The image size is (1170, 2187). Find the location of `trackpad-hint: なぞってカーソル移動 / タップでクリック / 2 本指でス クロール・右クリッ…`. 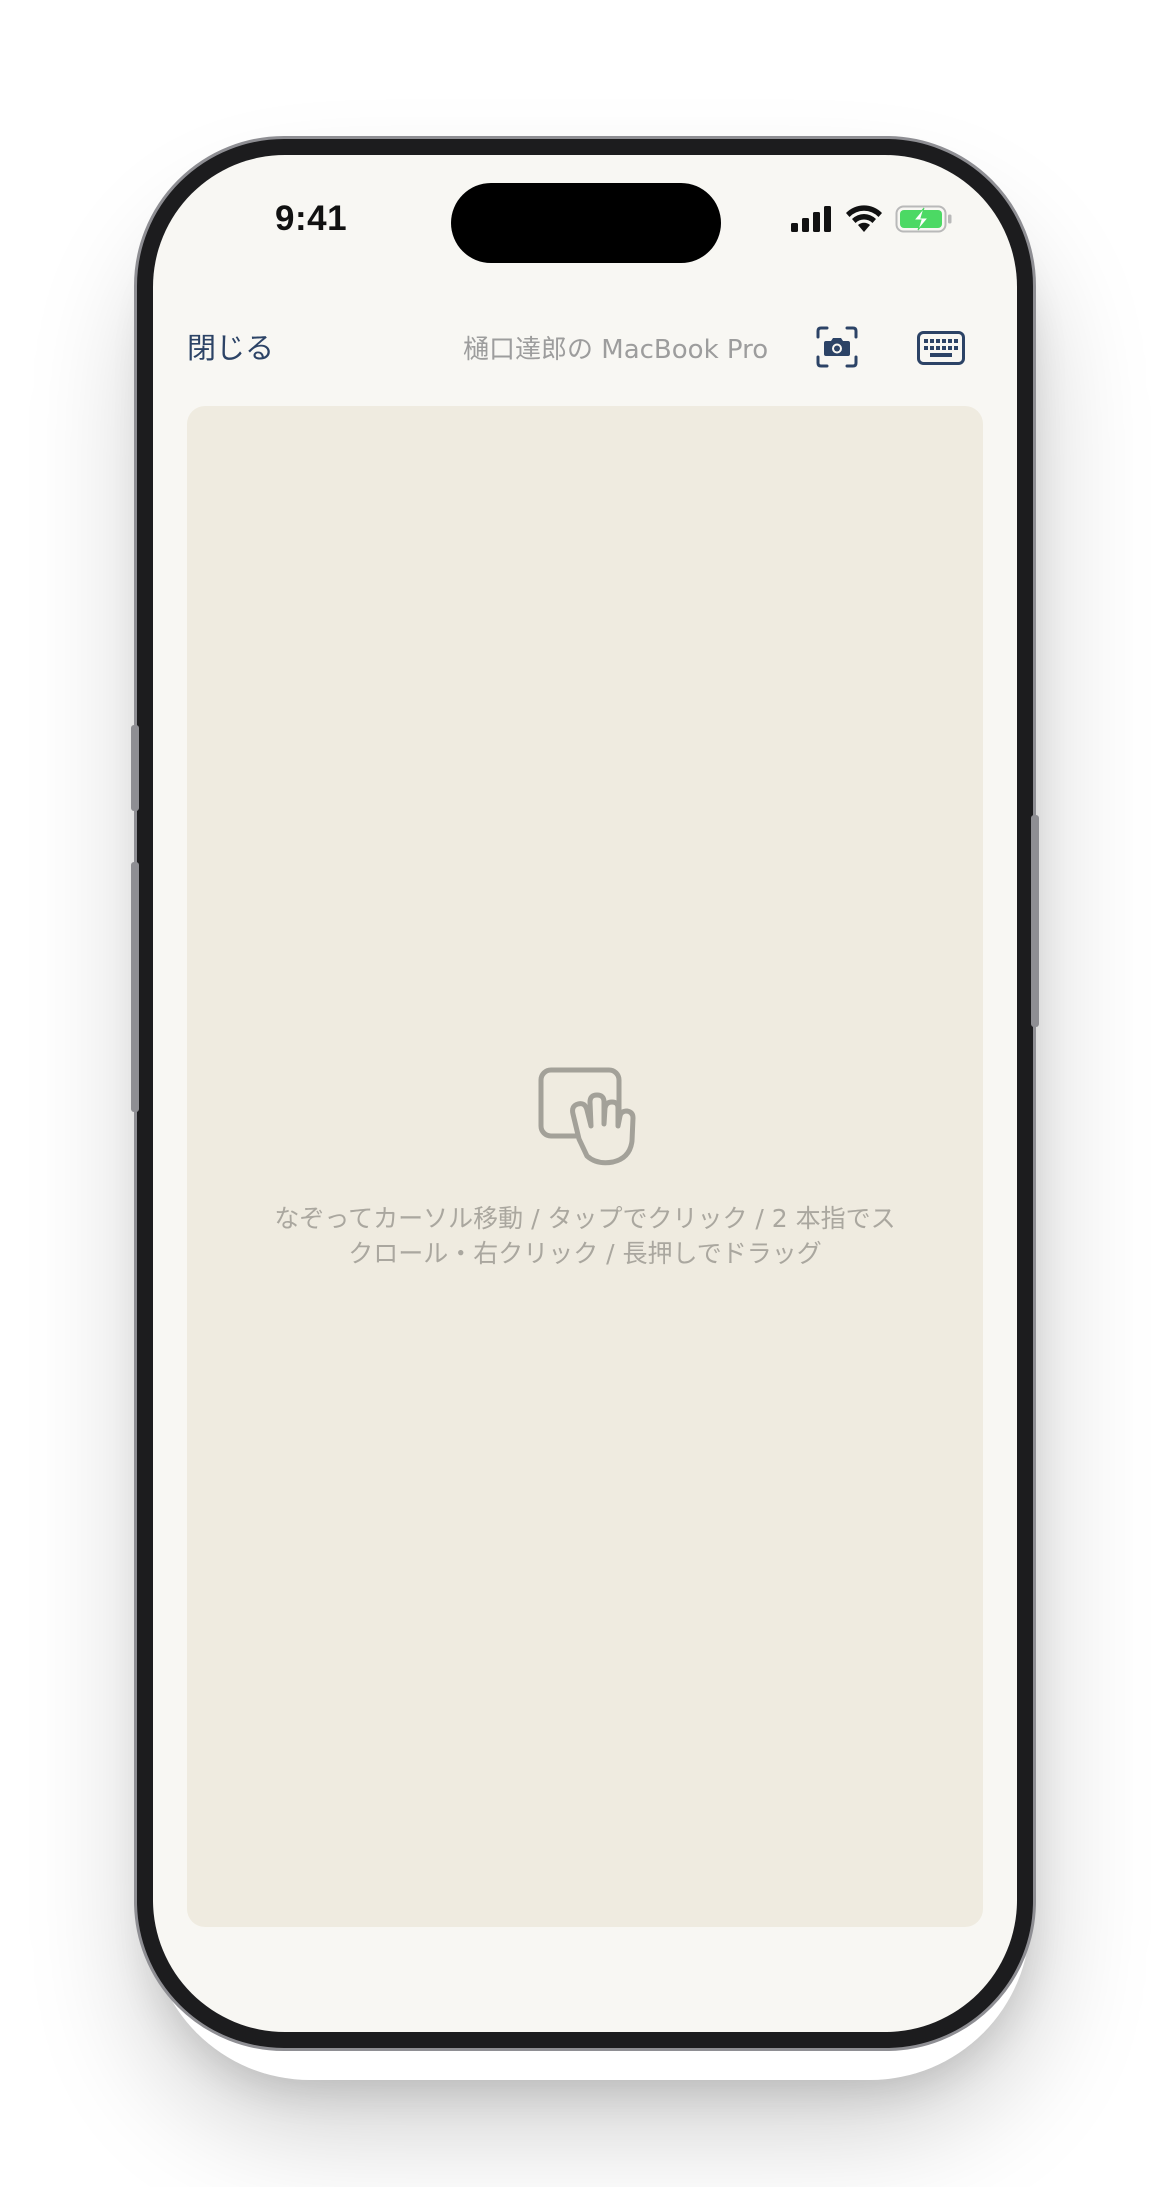

trackpad-hint: なぞってカーソル移動 / タップでクリック / 2 本指でス クロール・右クリッ… is located at coordinates (585, 1236).